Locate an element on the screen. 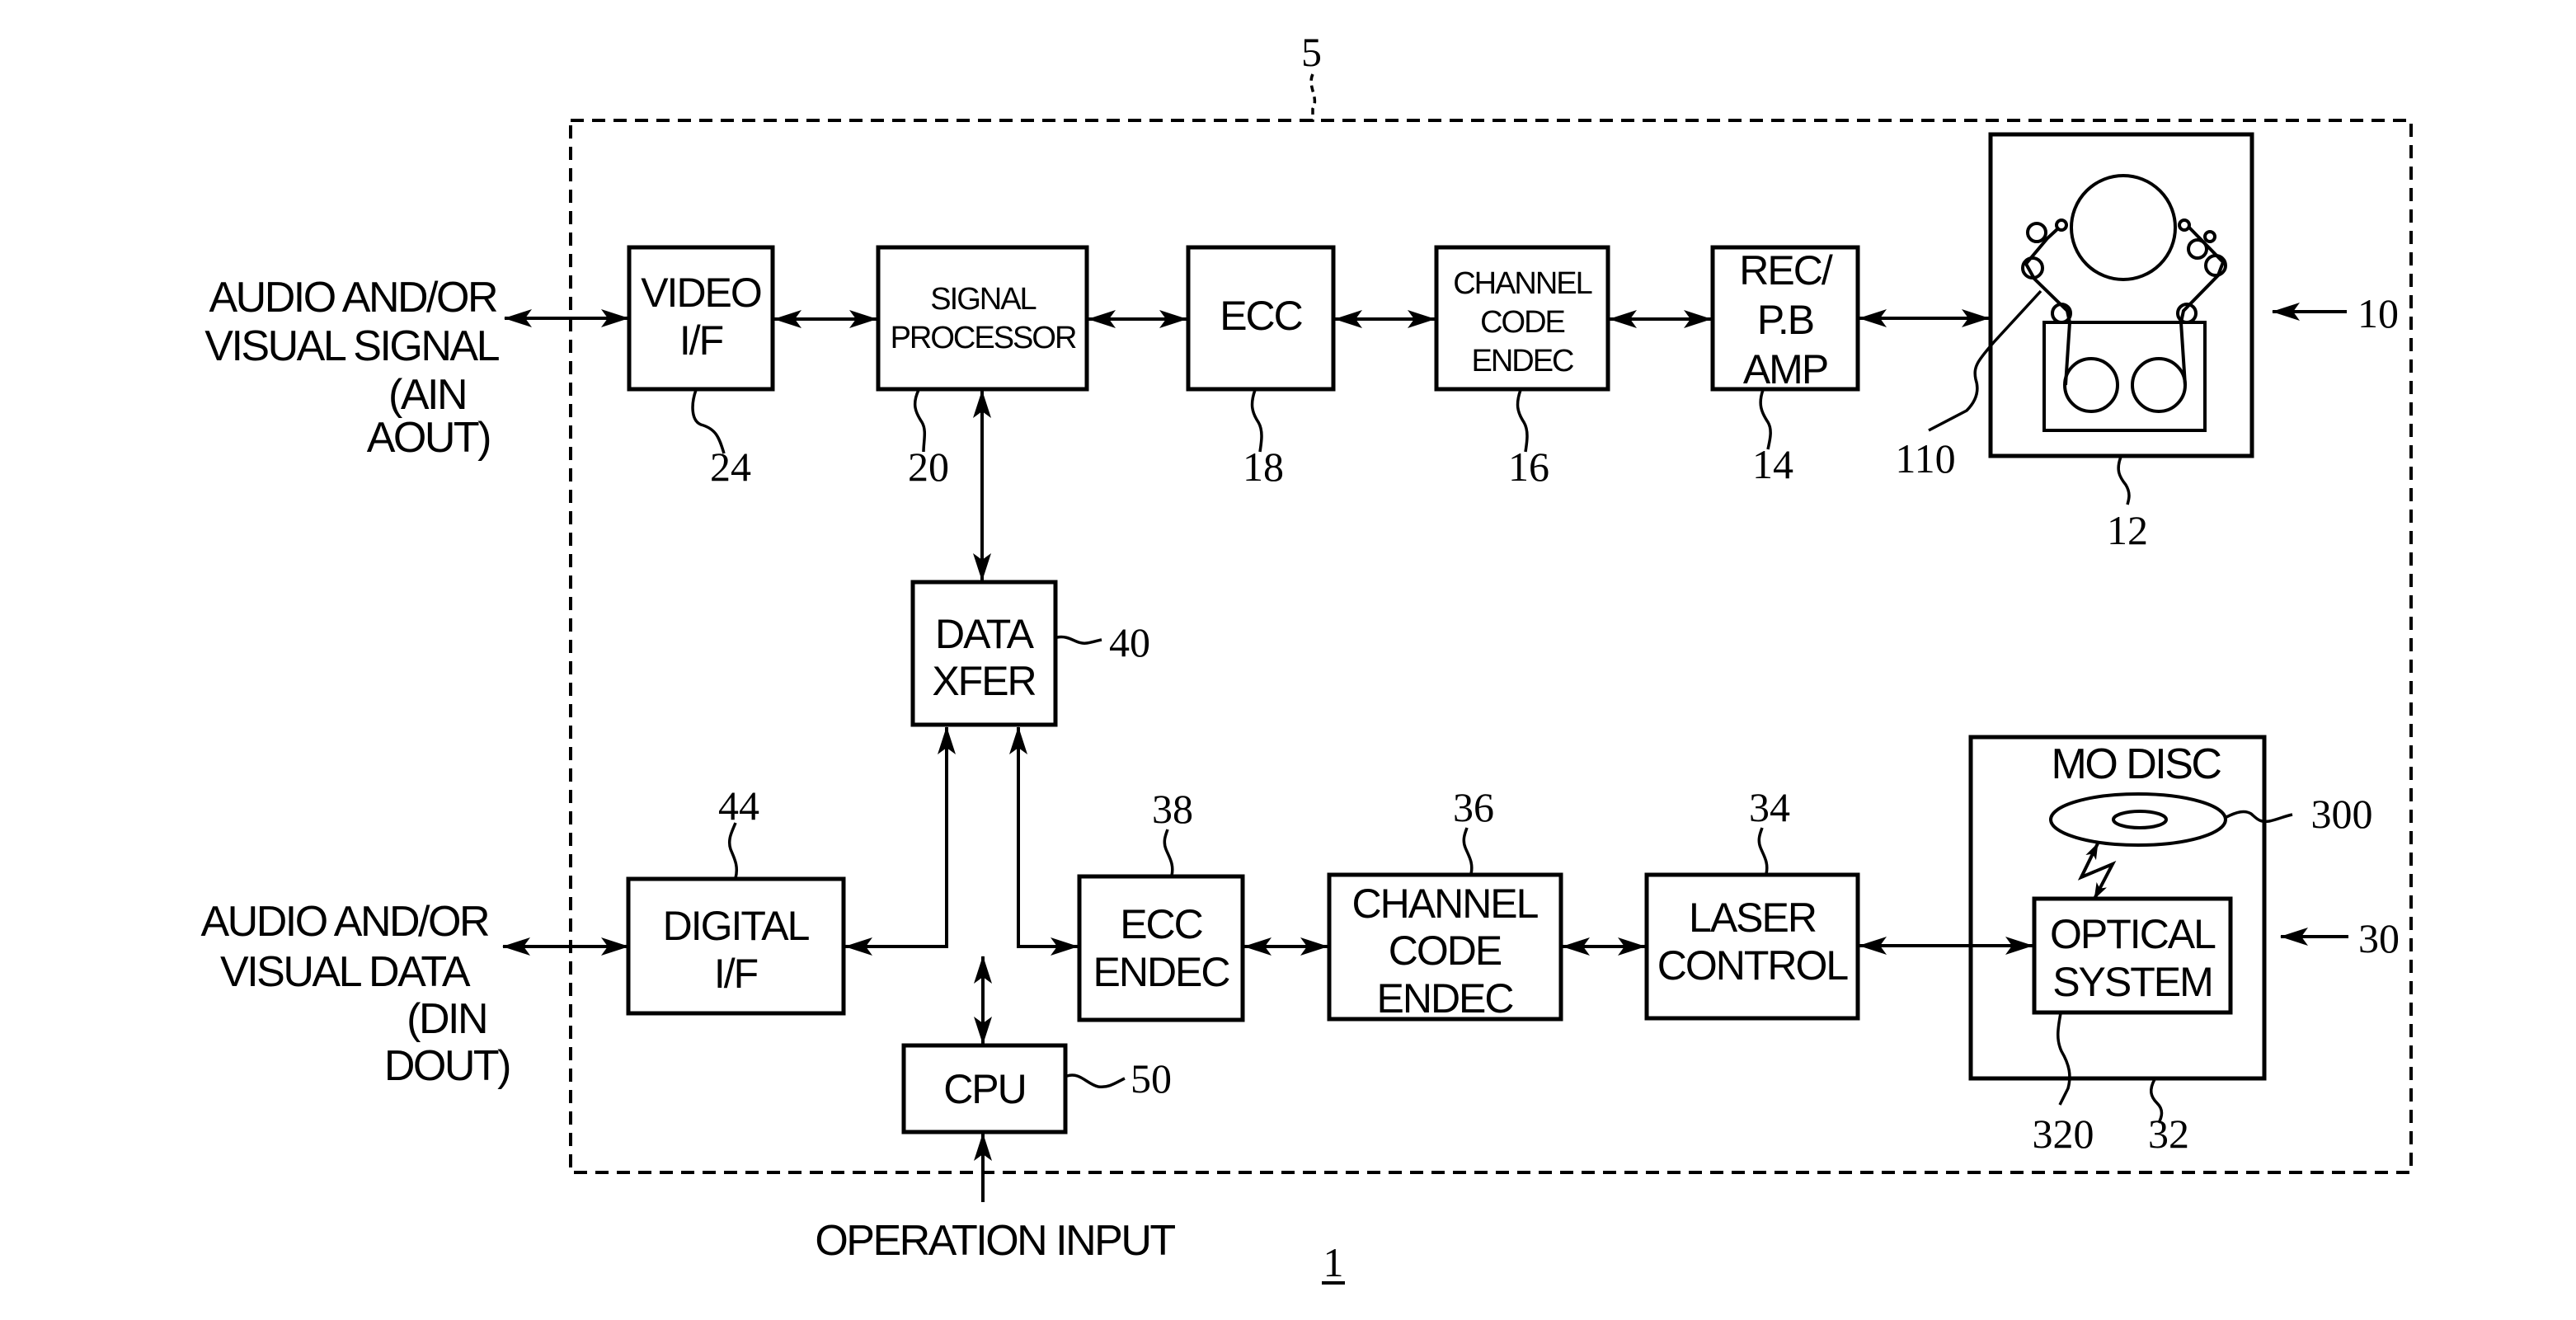 The image size is (2576, 1320). svg-text: CONTROL is located at coordinates (1753, 965).